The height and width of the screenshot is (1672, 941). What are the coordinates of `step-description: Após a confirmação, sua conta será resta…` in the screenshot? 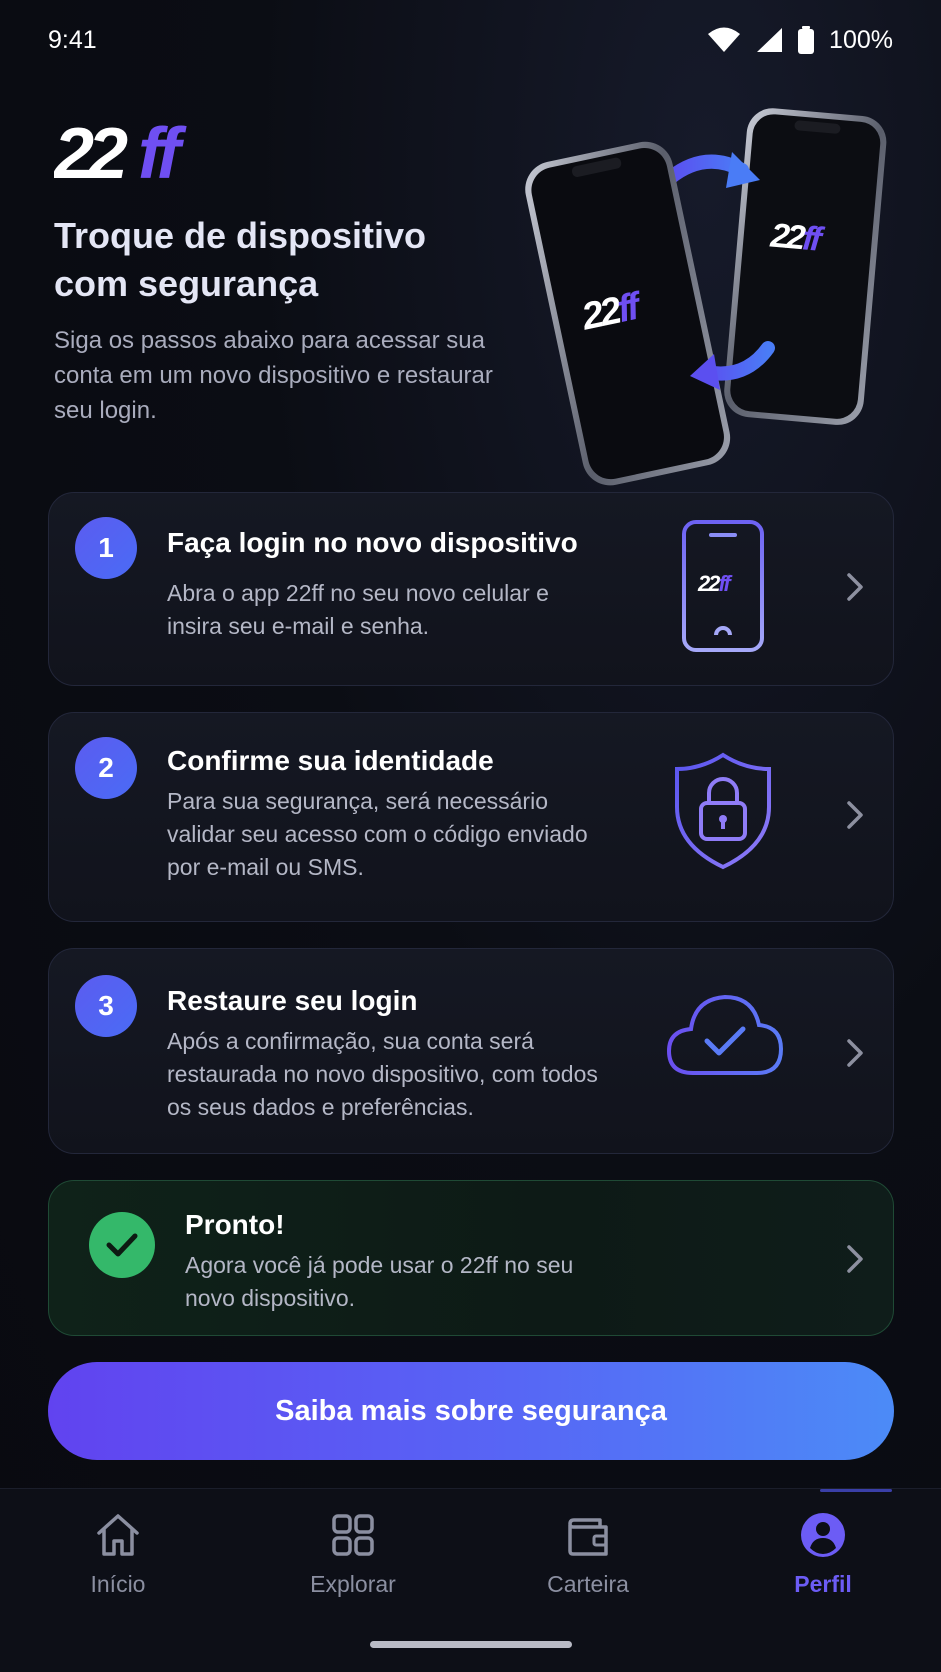 It's located at (382, 1074).